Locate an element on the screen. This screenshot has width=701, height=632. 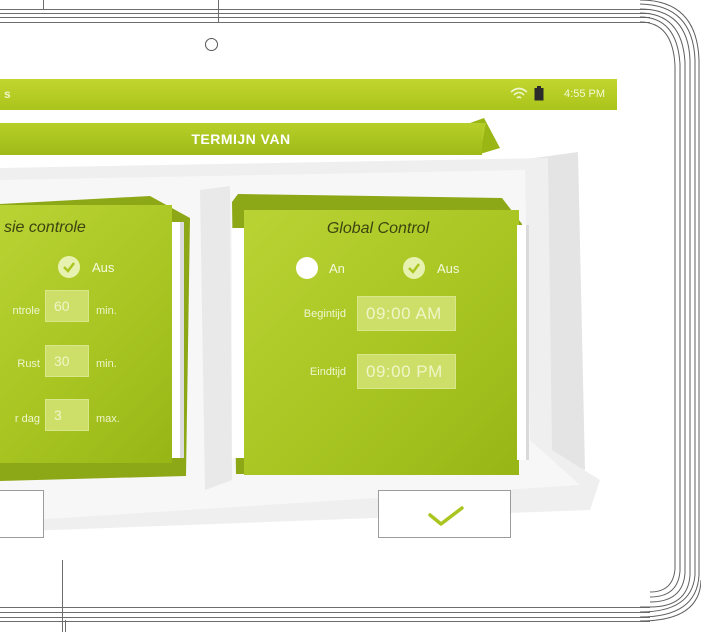
off-radio is located at coordinates (414, 268).